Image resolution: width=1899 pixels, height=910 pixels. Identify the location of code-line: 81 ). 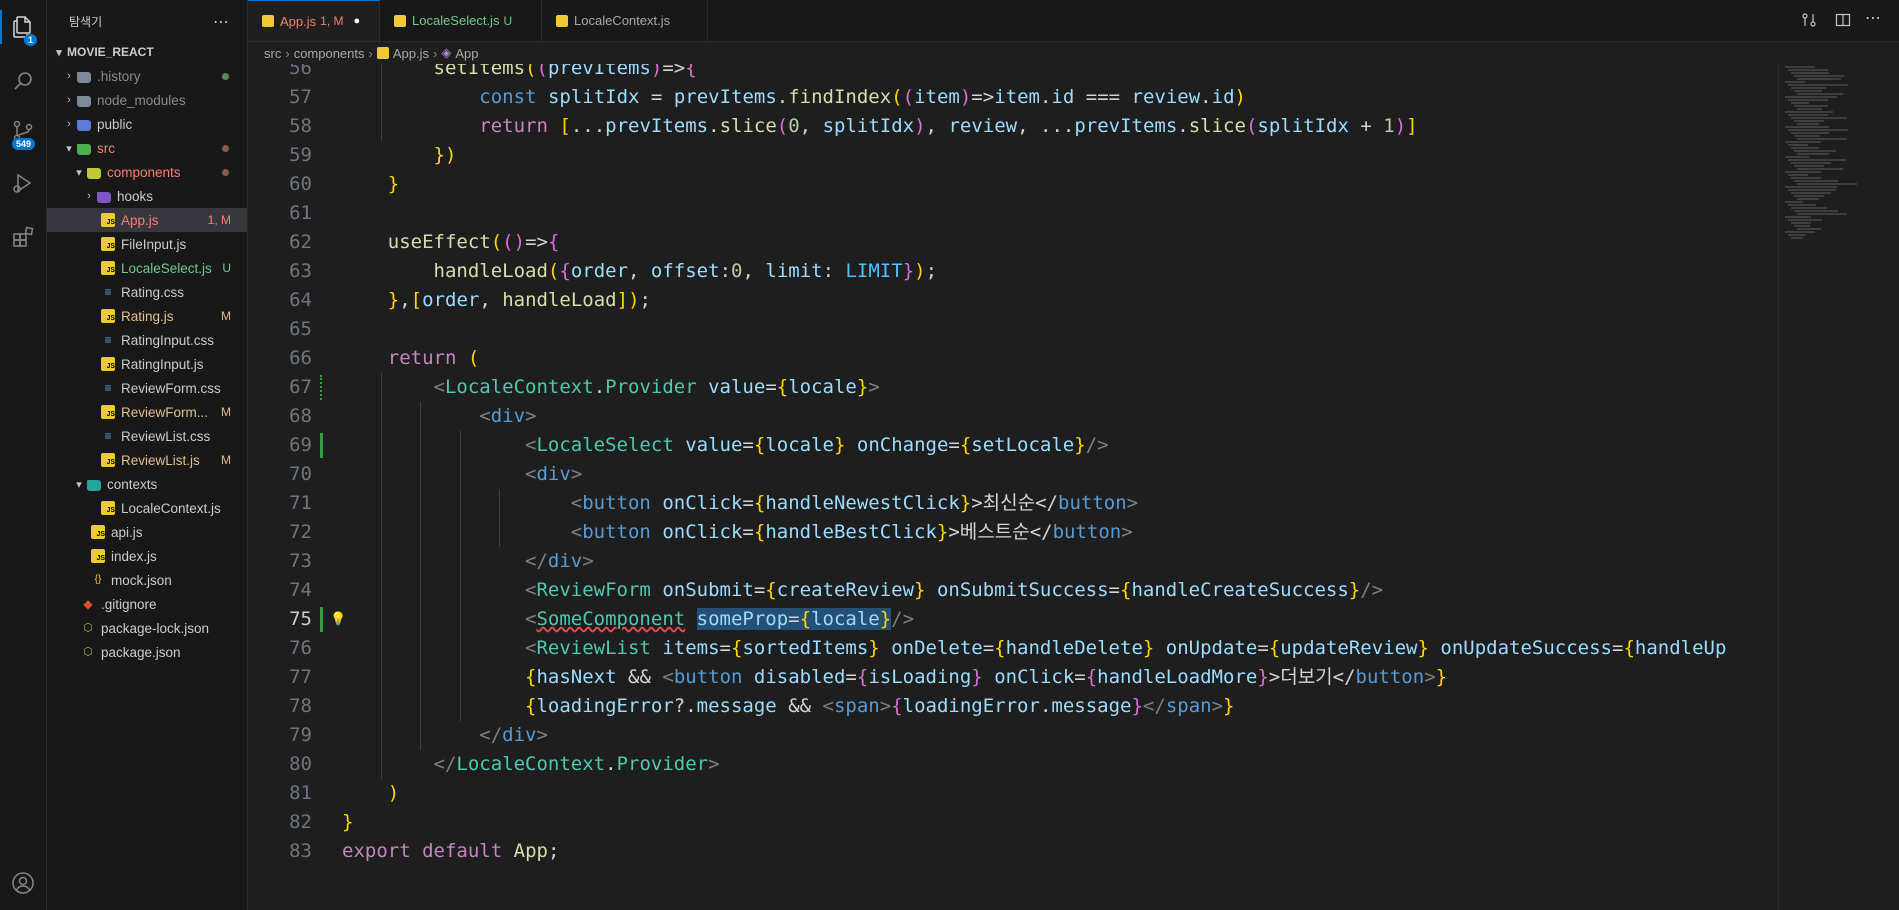
(1013, 793).